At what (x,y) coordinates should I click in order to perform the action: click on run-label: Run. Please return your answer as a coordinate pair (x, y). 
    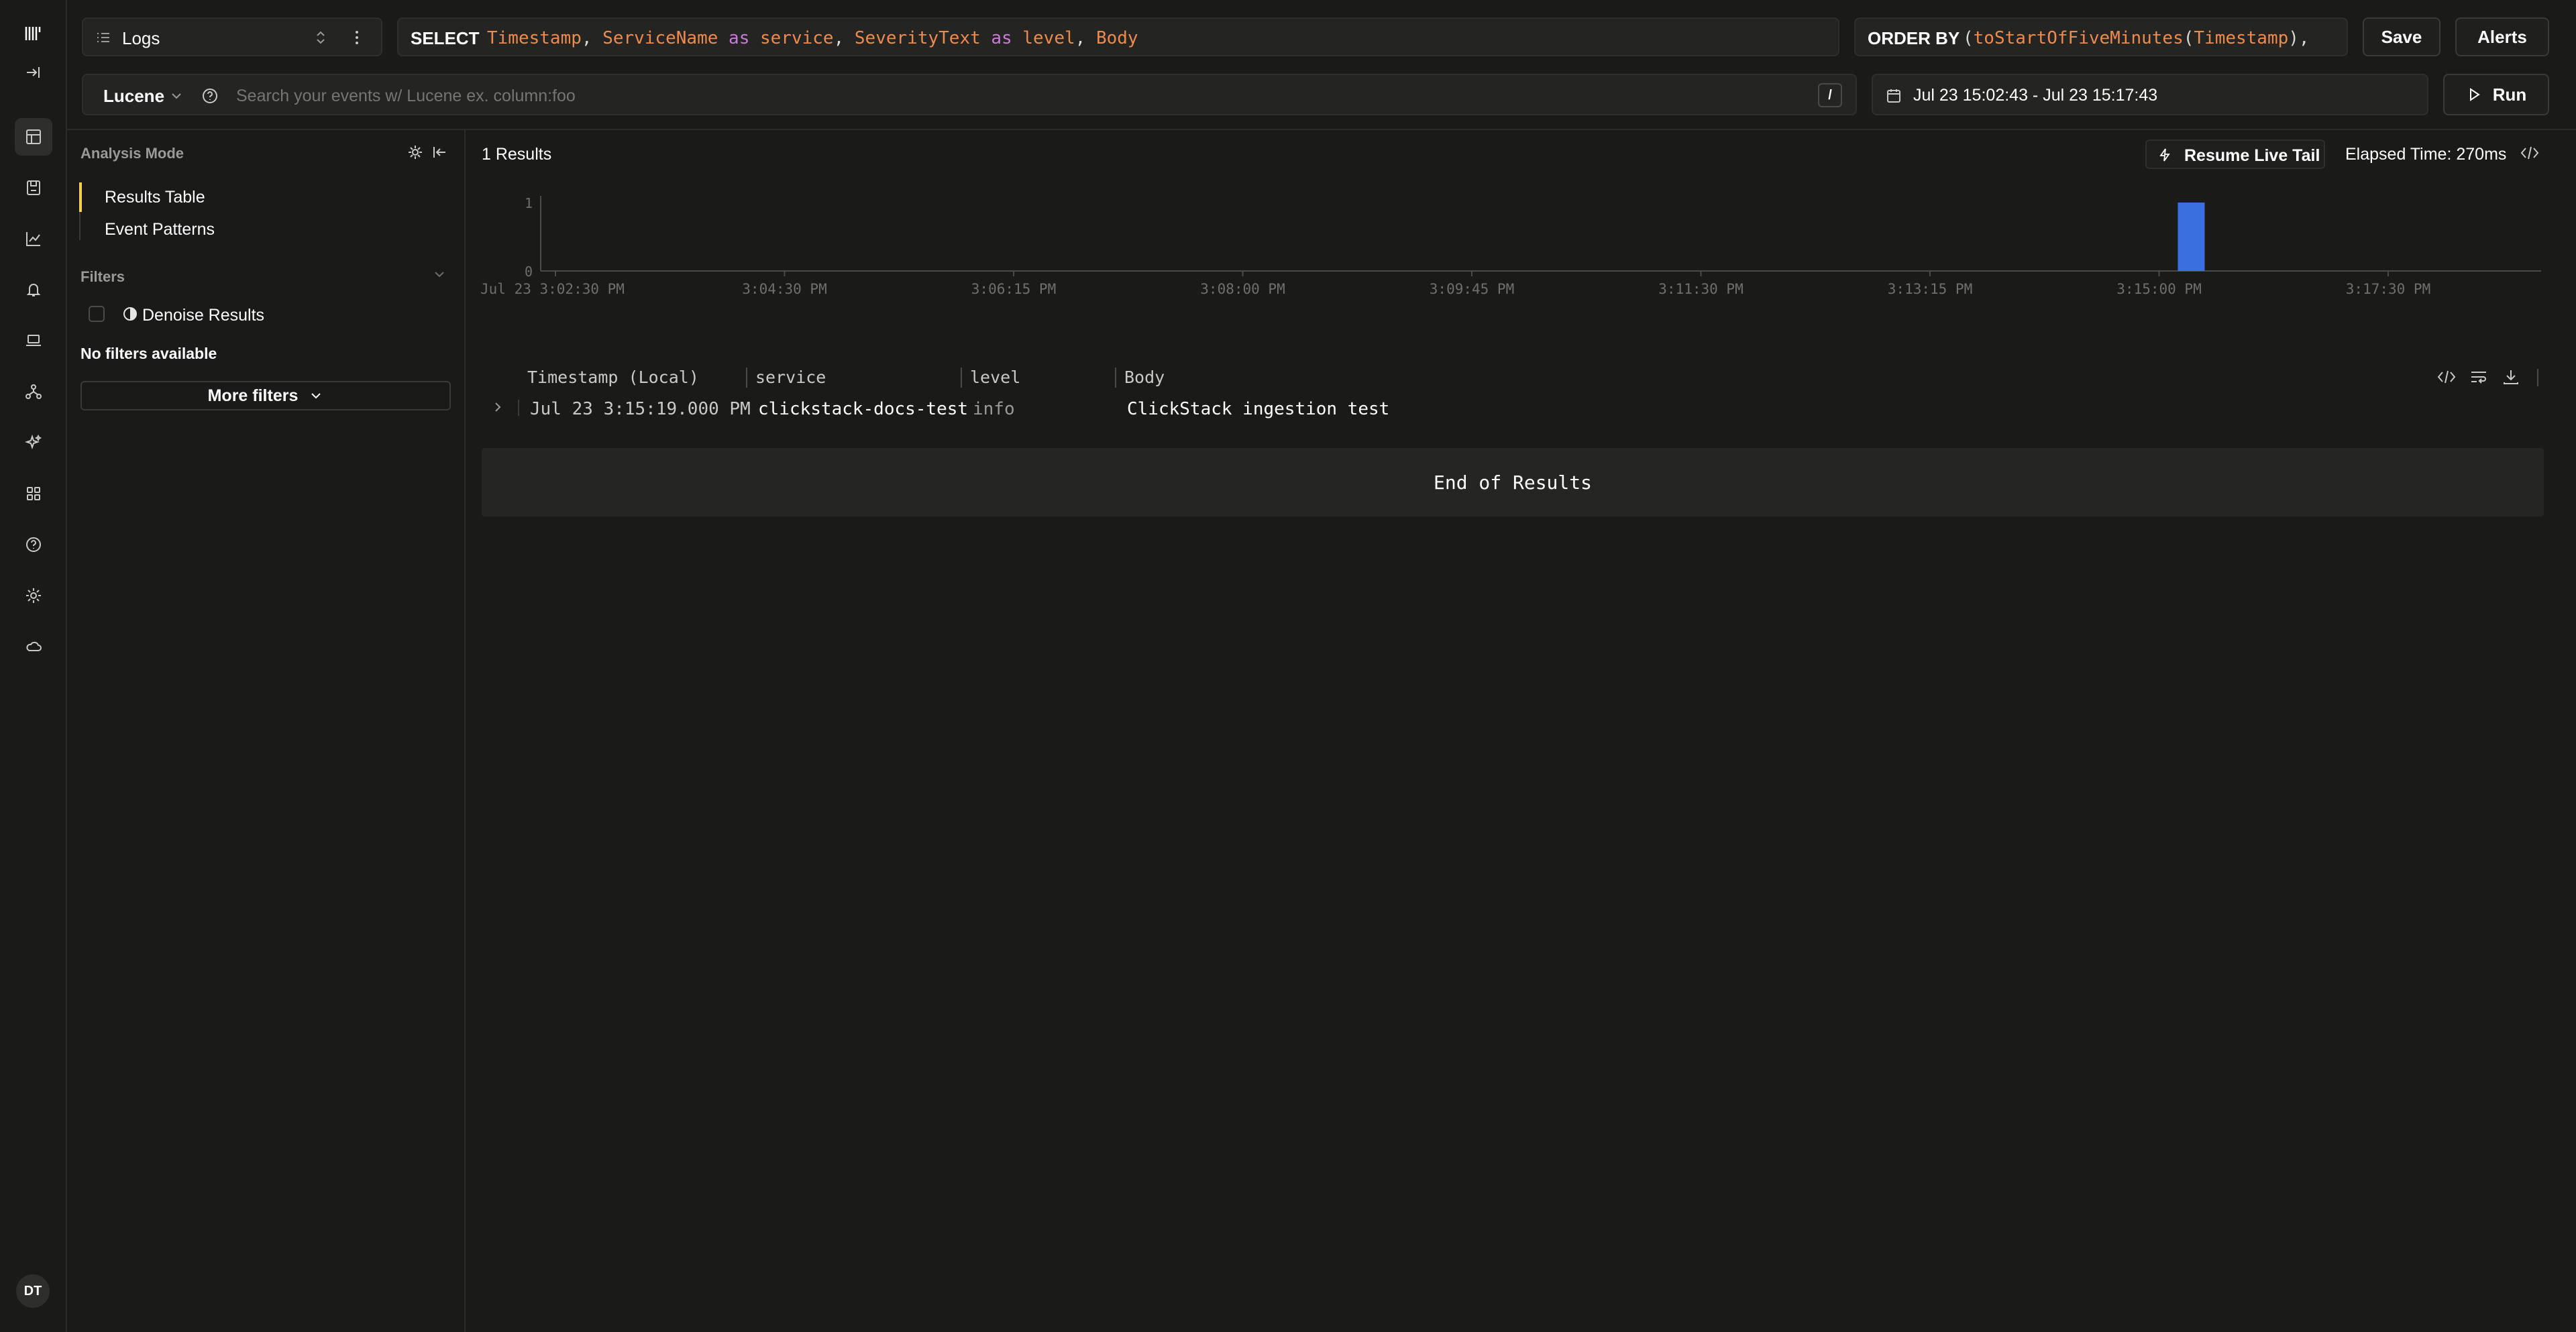
    Looking at the image, I should click on (2509, 94).